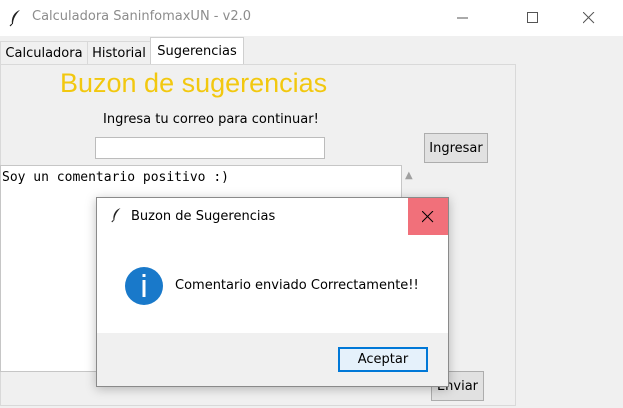 This screenshot has height=408, width=623. I want to click on tab-sugerencias: Sugerencias, so click(197, 51).